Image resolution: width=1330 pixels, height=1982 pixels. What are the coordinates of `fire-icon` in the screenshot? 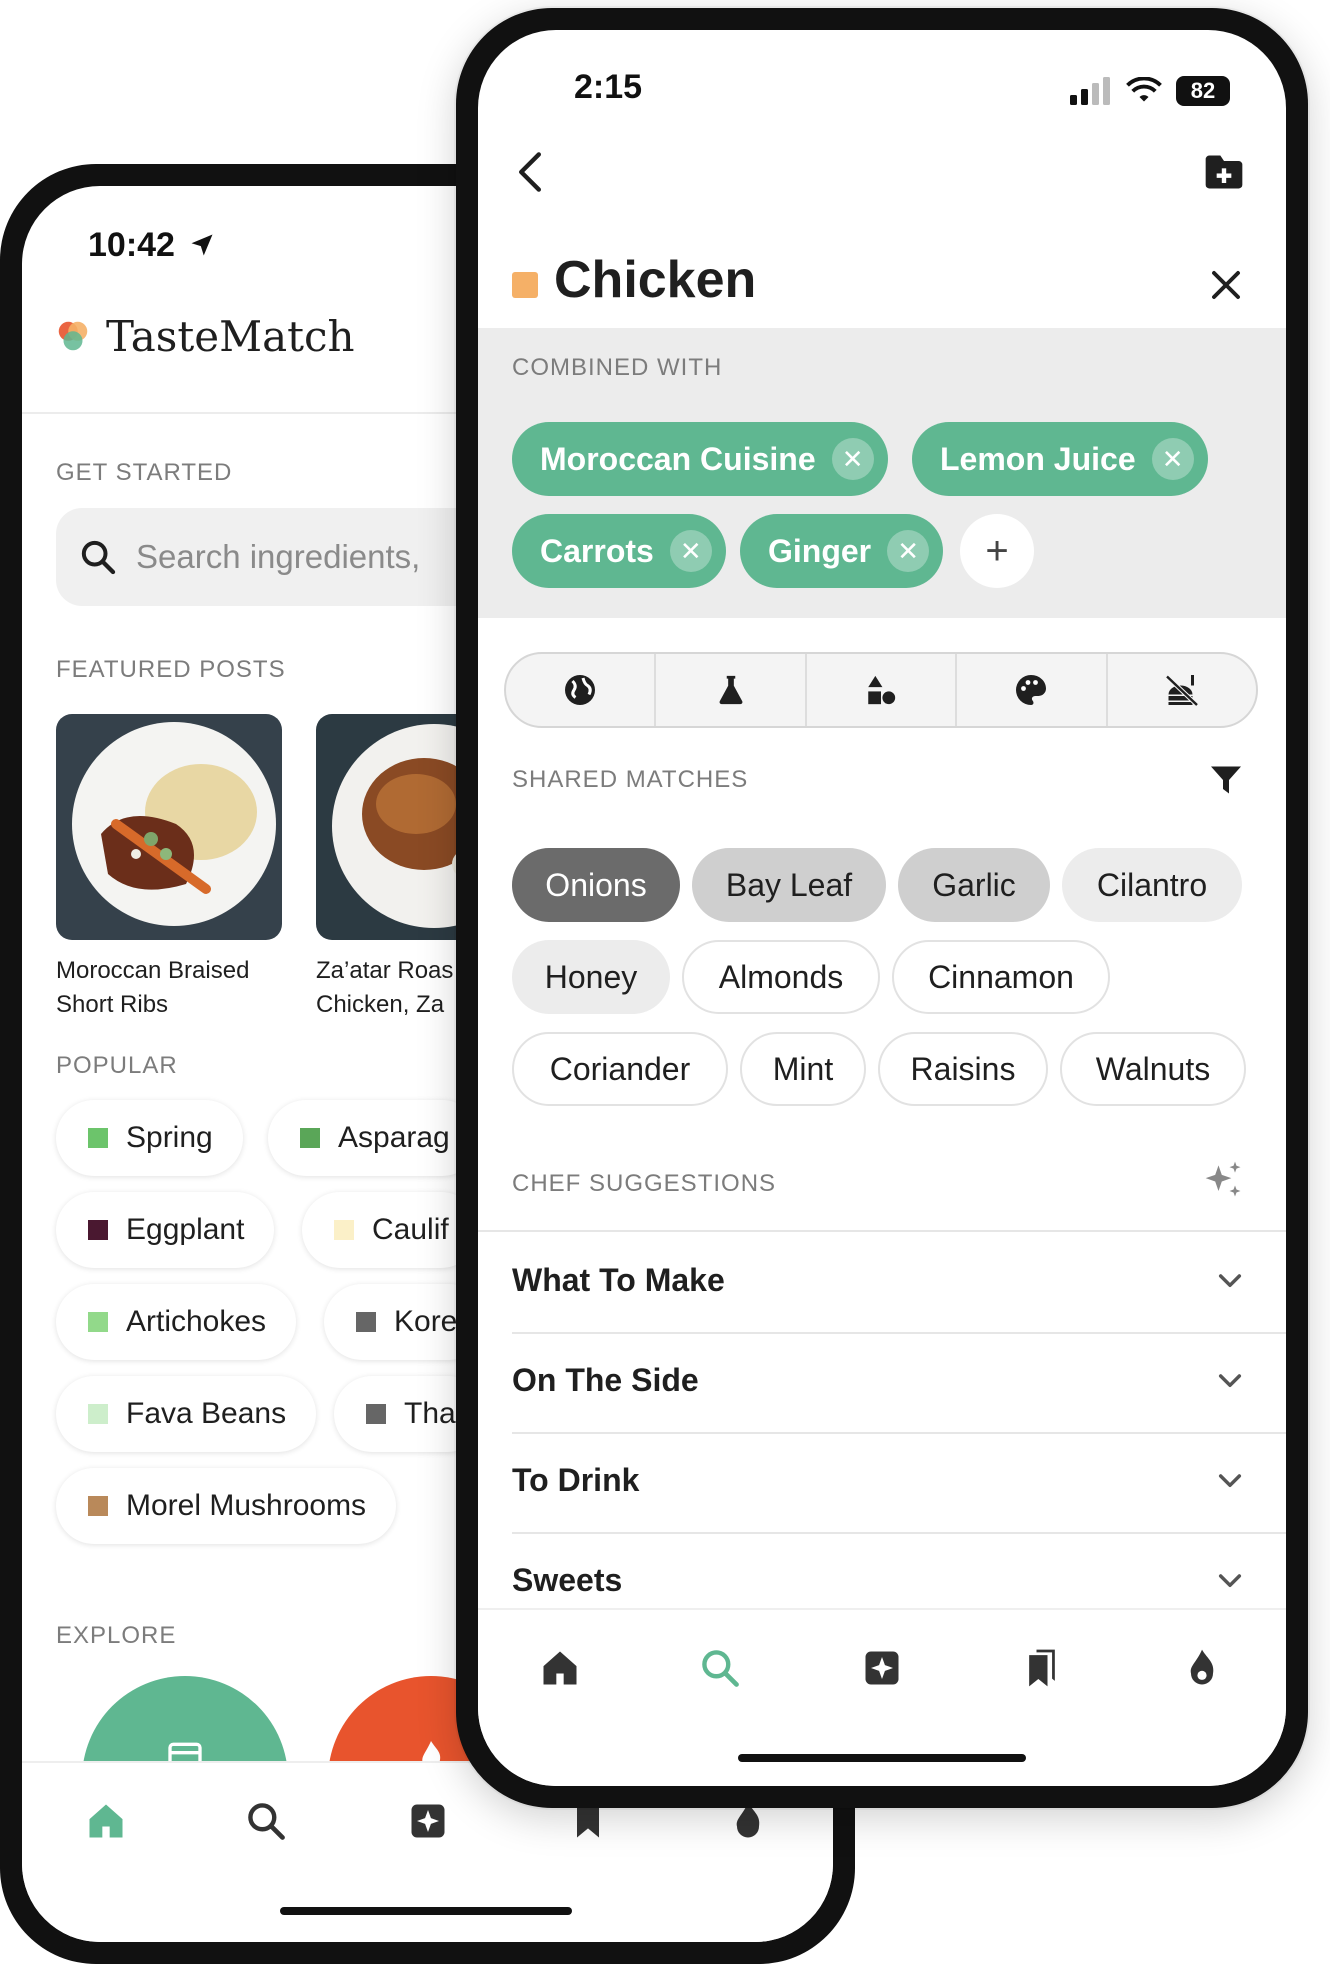 It's located at (1202, 1668).